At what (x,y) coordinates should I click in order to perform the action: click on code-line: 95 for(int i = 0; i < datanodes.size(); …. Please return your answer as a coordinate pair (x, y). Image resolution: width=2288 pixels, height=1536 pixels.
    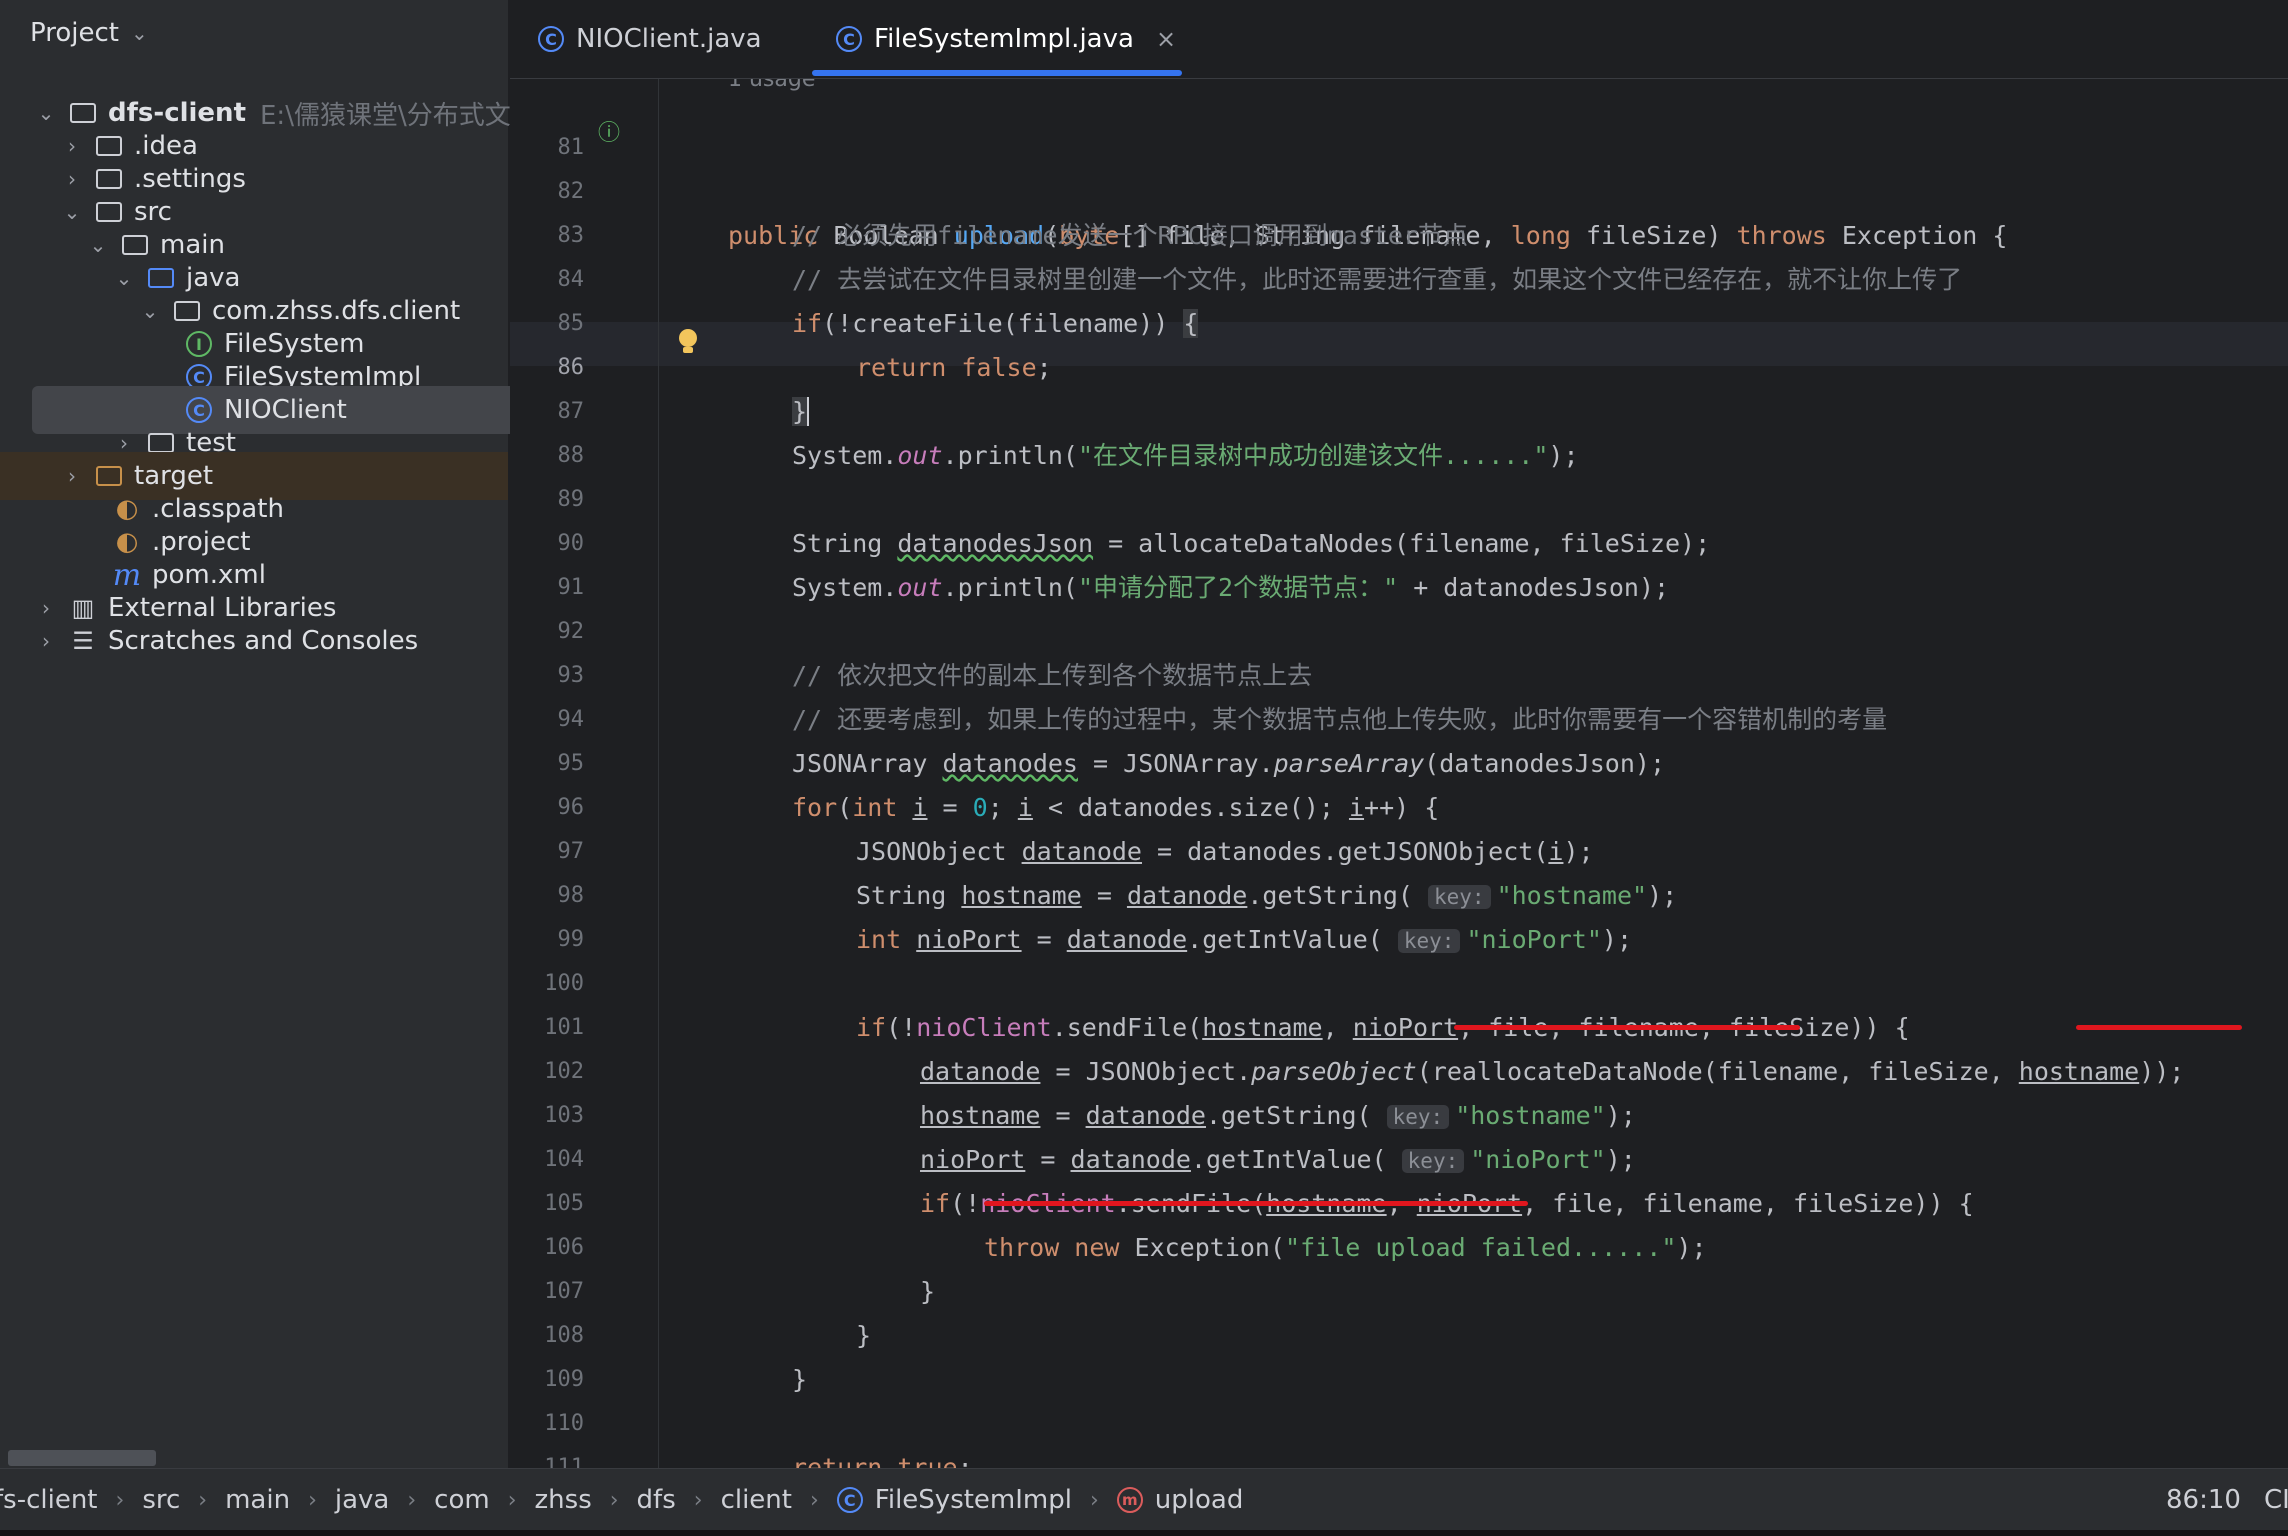
    Looking at the image, I should click on (1399, 760).